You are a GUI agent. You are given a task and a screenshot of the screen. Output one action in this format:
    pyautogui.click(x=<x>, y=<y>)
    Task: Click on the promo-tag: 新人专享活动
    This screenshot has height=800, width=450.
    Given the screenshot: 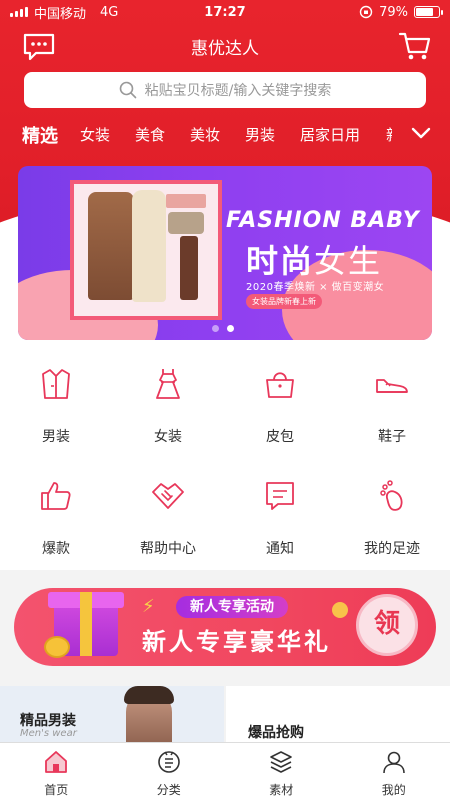 What is the action you would take?
    pyautogui.click(x=232, y=607)
    